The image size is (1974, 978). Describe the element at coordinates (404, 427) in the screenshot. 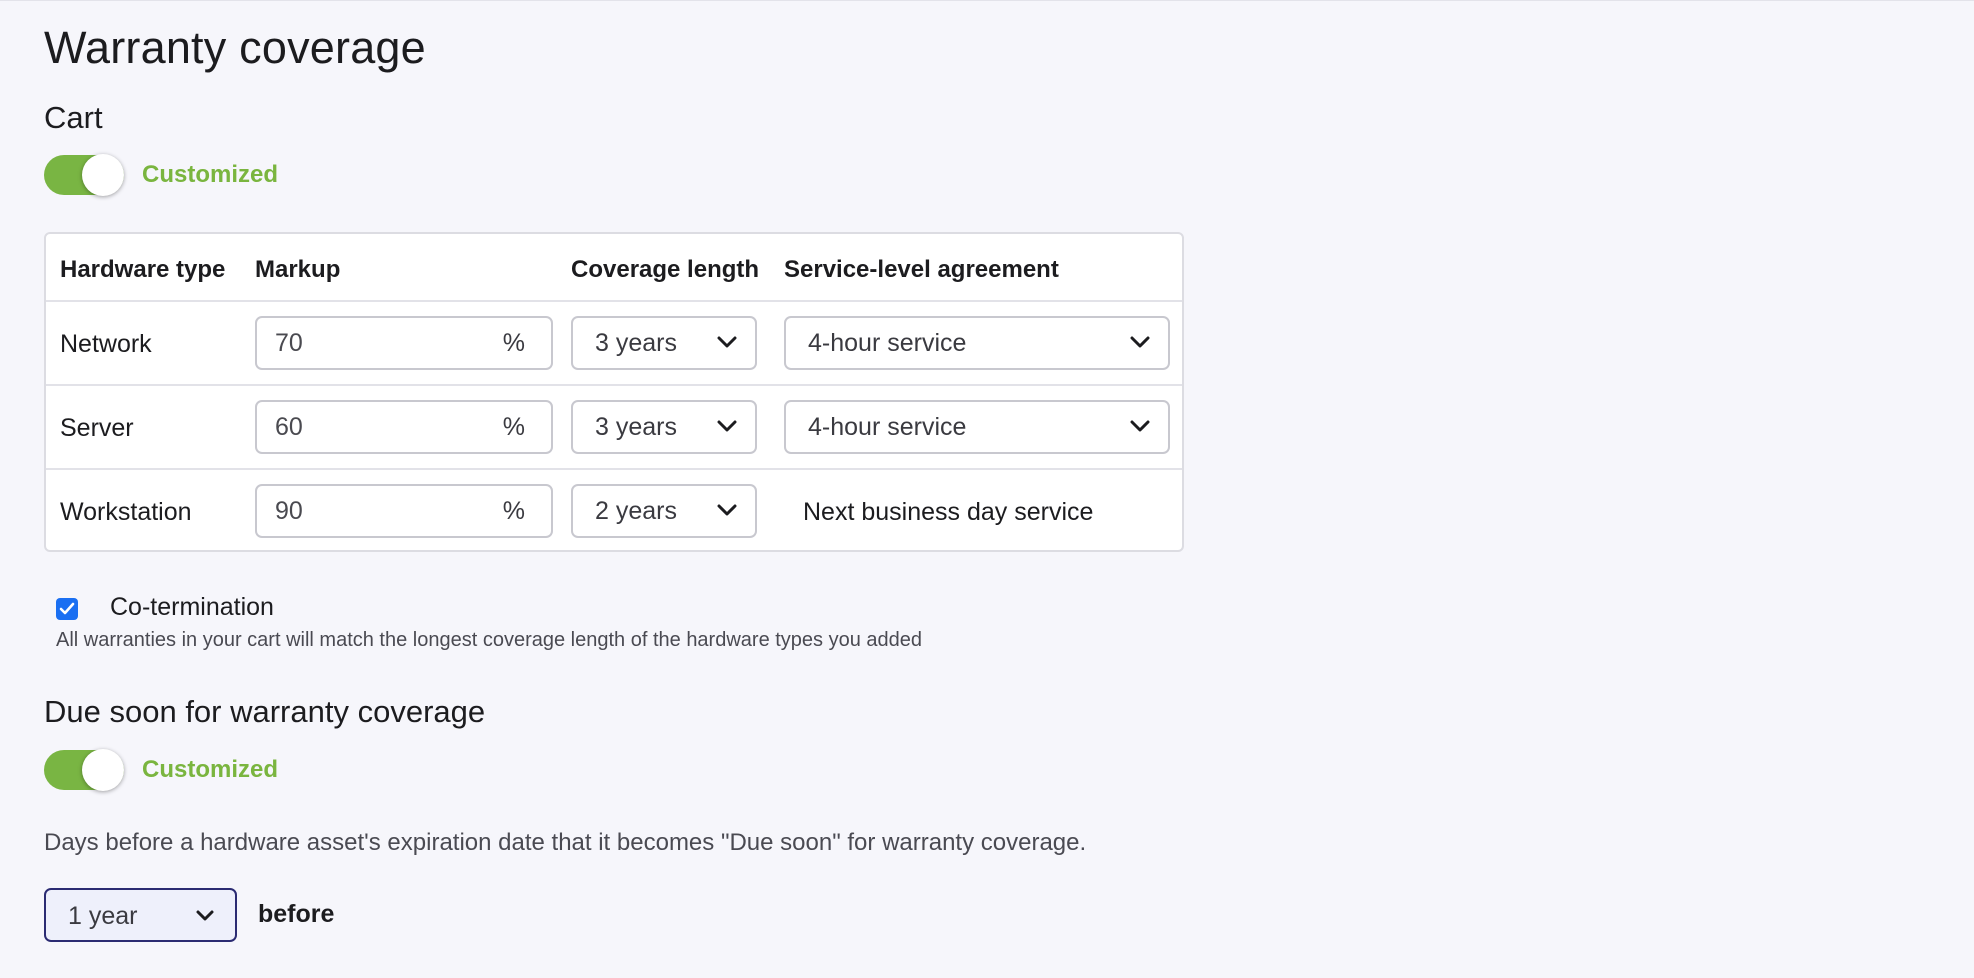

I see `markup-input: 60 %` at that location.